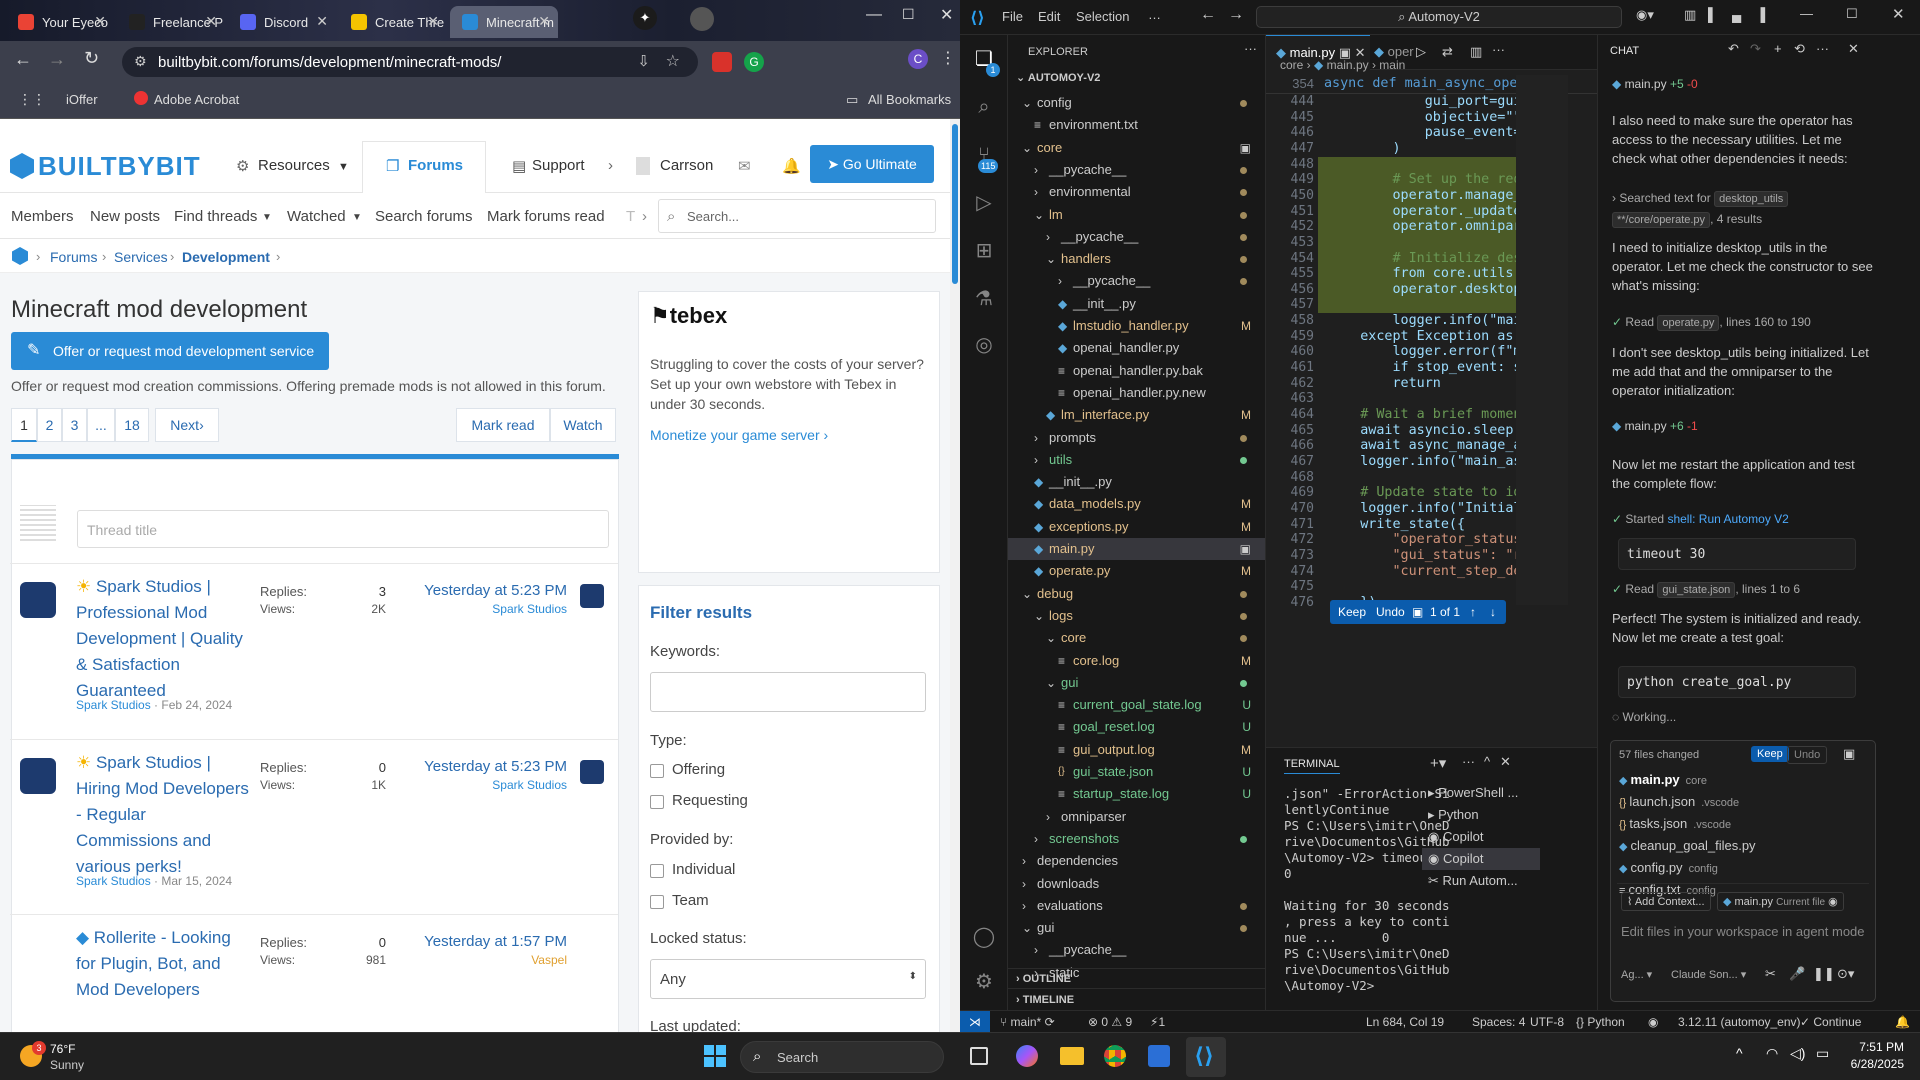 Image resolution: width=1920 pixels, height=1080 pixels. What do you see at coordinates (1736, 14) in the screenshot?
I see `toggle-panel-icon: ▄` at bounding box center [1736, 14].